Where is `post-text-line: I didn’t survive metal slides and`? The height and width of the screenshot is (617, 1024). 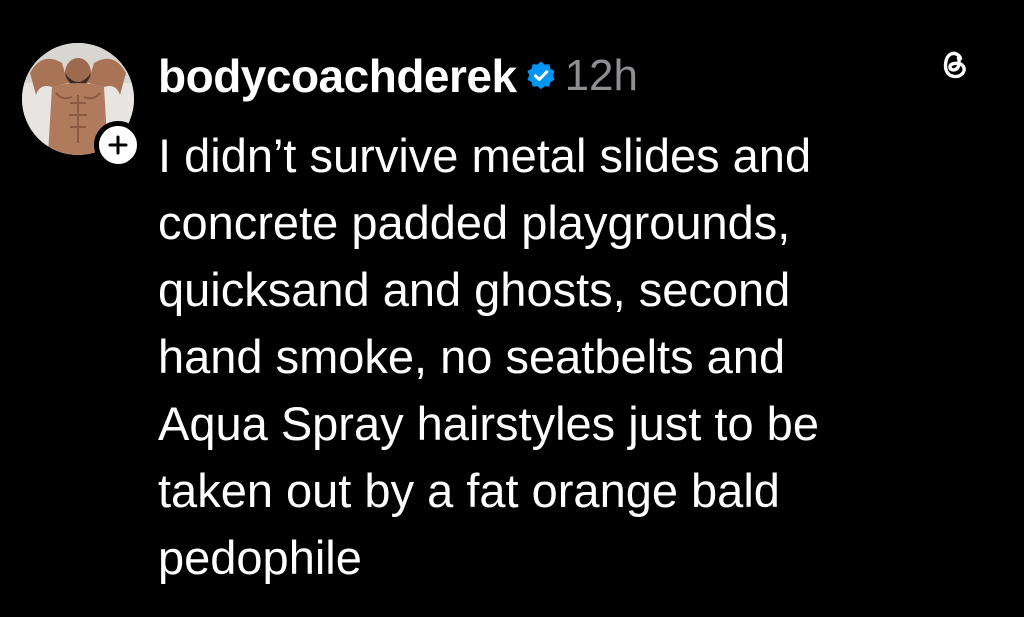
post-text-line: I didn’t survive metal slides and is located at coordinates (485, 155).